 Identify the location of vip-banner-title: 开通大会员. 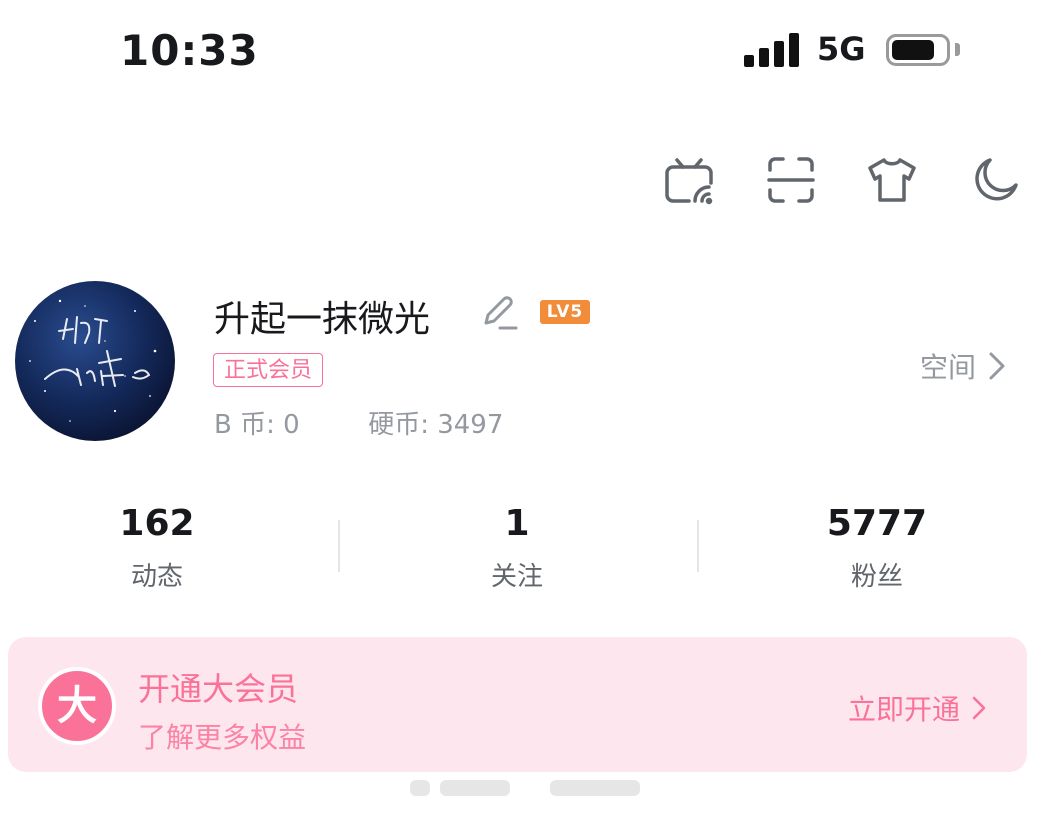
(218, 689).